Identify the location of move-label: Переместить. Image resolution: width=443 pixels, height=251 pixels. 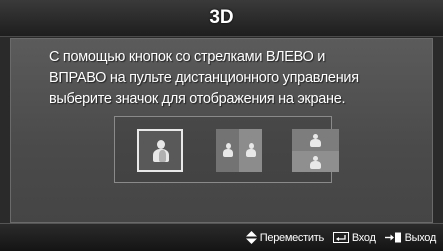
(291, 237).